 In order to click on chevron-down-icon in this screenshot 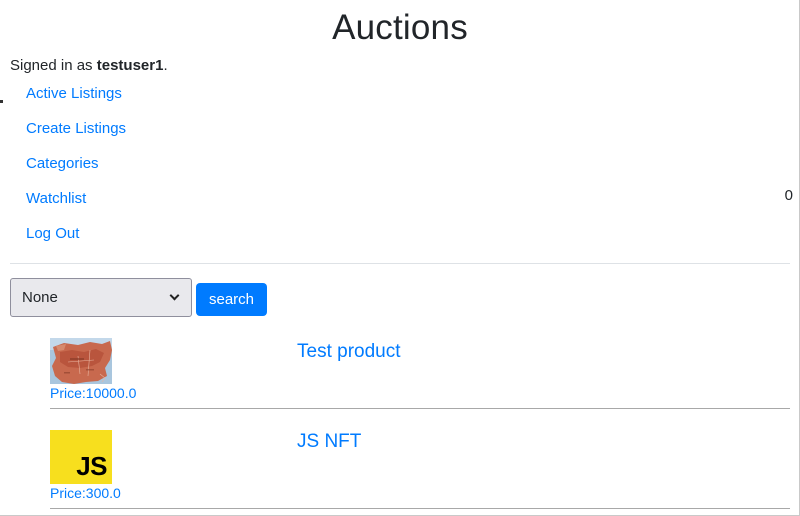, I will do `click(174, 295)`.